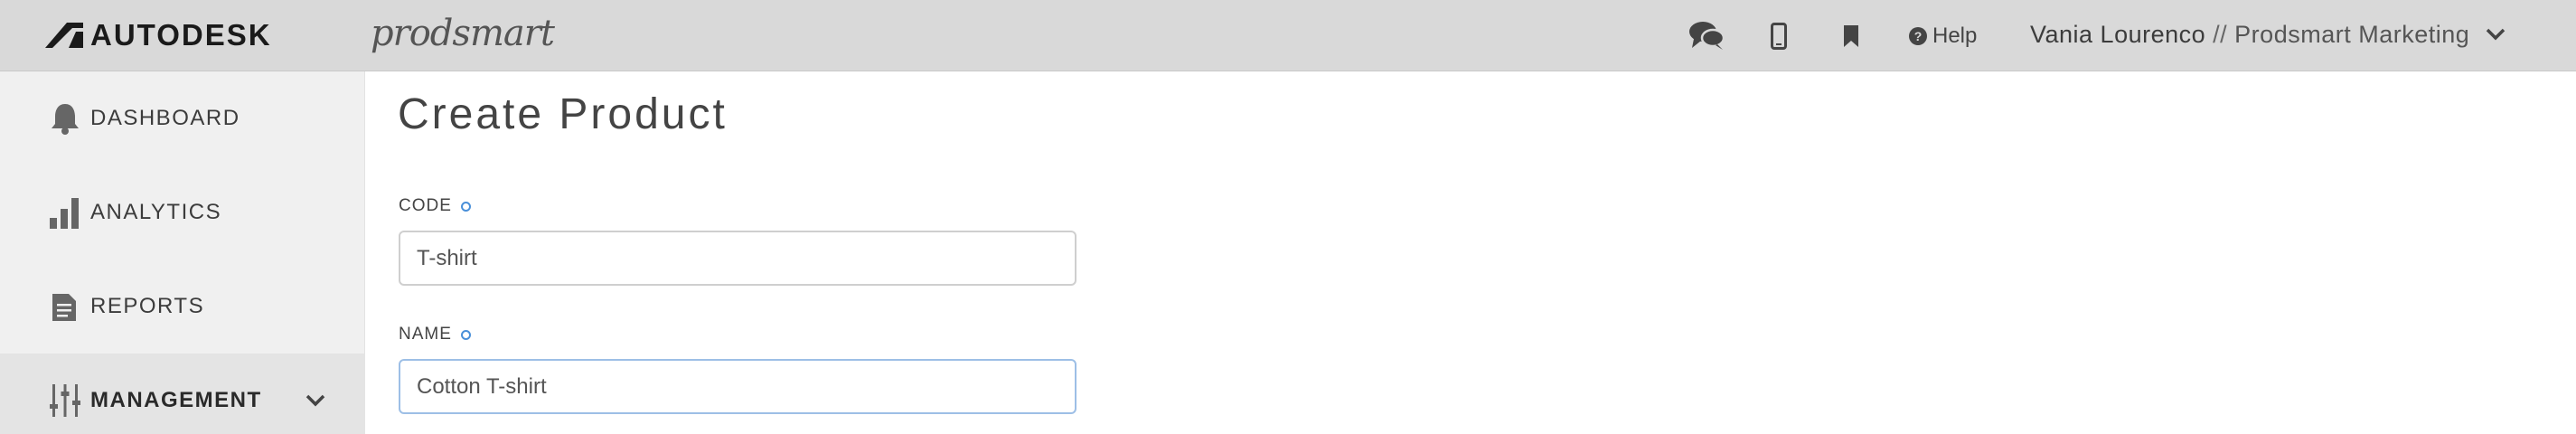 The image size is (2576, 434). What do you see at coordinates (176, 400) in the screenshot?
I see `sidebar-item-label: MANAGEMENT` at bounding box center [176, 400].